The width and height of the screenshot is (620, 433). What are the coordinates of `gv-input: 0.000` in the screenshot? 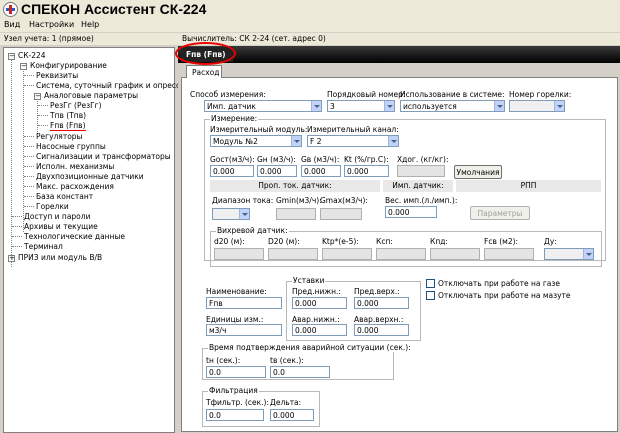 It's located at (321, 171).